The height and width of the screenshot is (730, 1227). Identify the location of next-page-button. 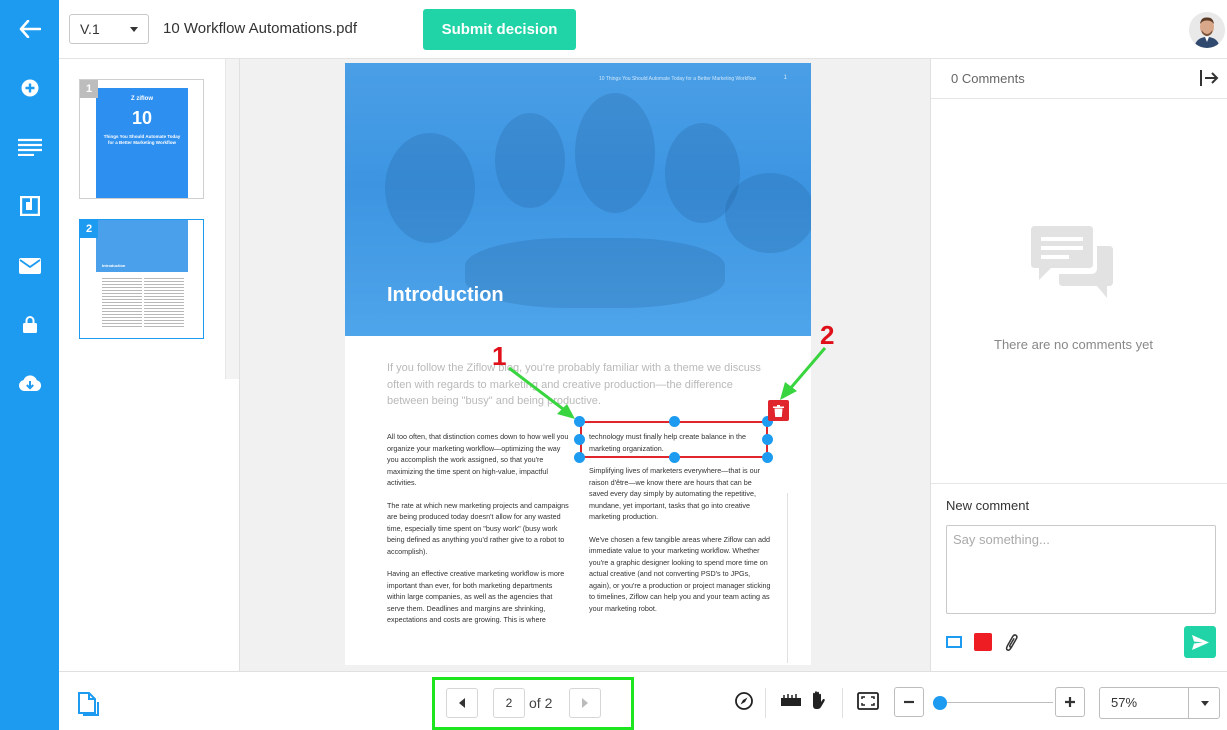
(585, 703).